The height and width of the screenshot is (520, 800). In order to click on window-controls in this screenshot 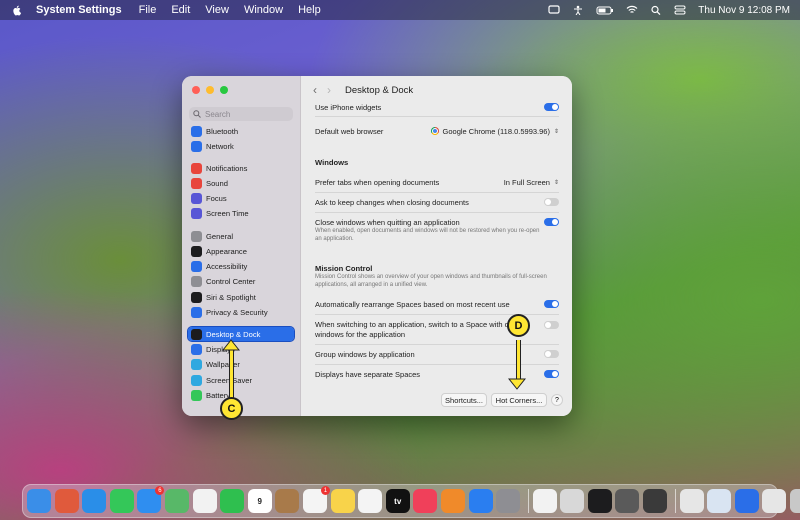, I will do `click(210, 90)`.